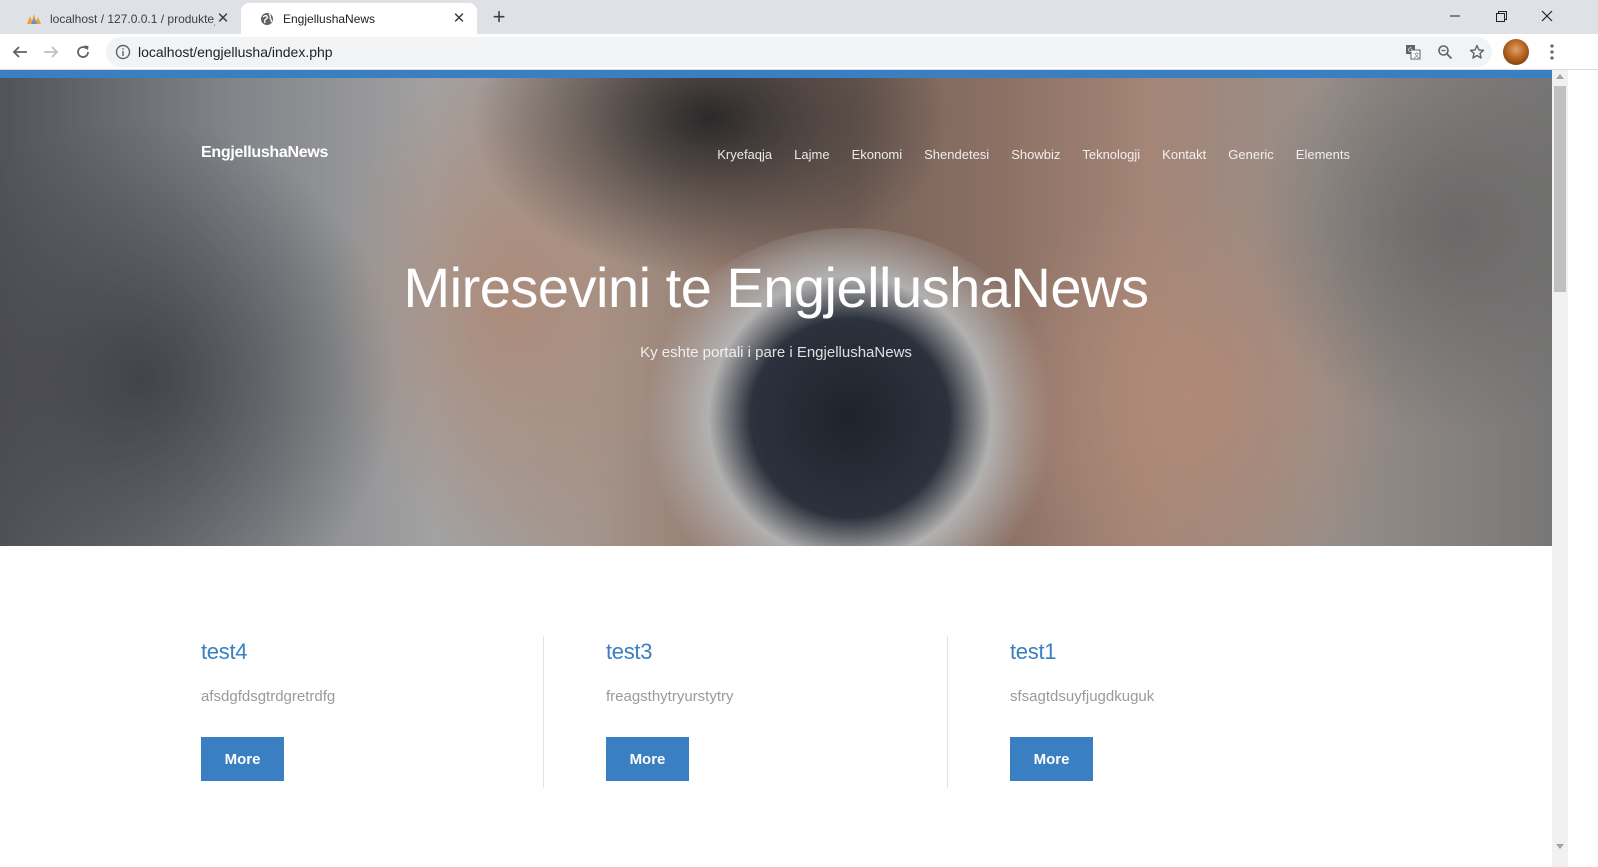  What do you see at coordinates (744, 154) in the screenshot?
I see `nav-item-kryefaqja: Kryefaqja` at bounding box center [744, 154].